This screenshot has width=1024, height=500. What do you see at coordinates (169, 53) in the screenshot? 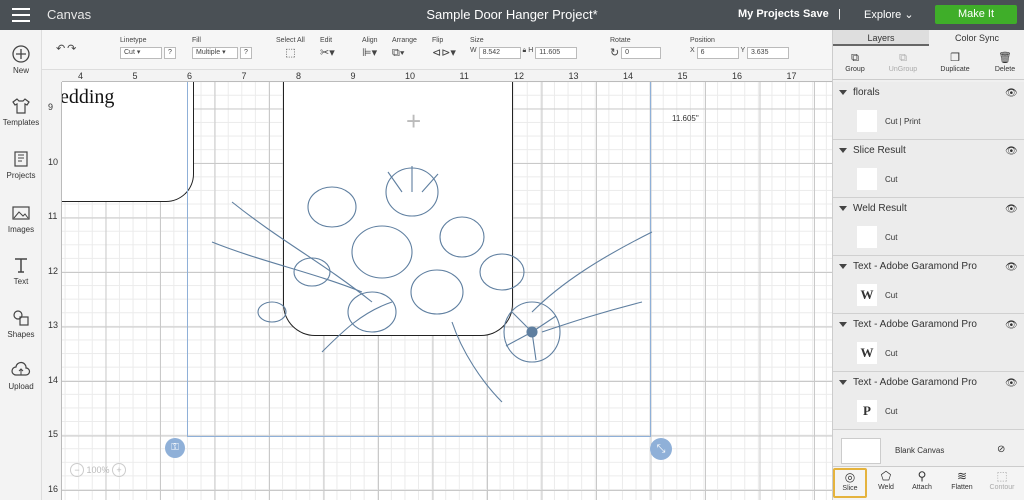
I see `linetype-help-icon: ?` at bounding box center [169, 53].